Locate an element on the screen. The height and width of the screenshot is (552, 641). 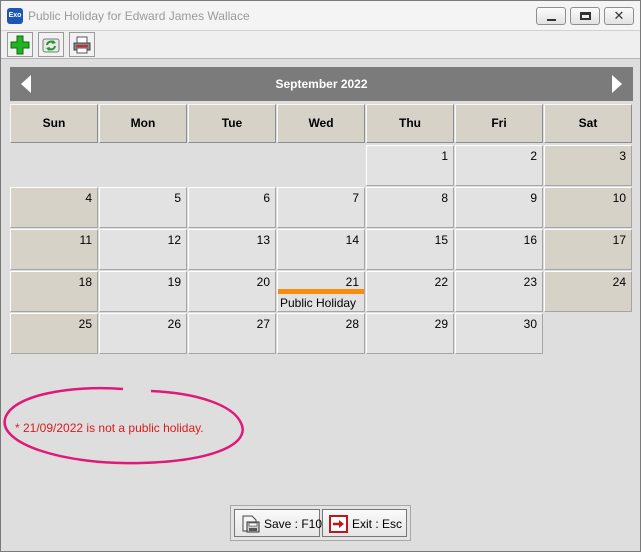
save-icon is located at coordinates (251, 524).